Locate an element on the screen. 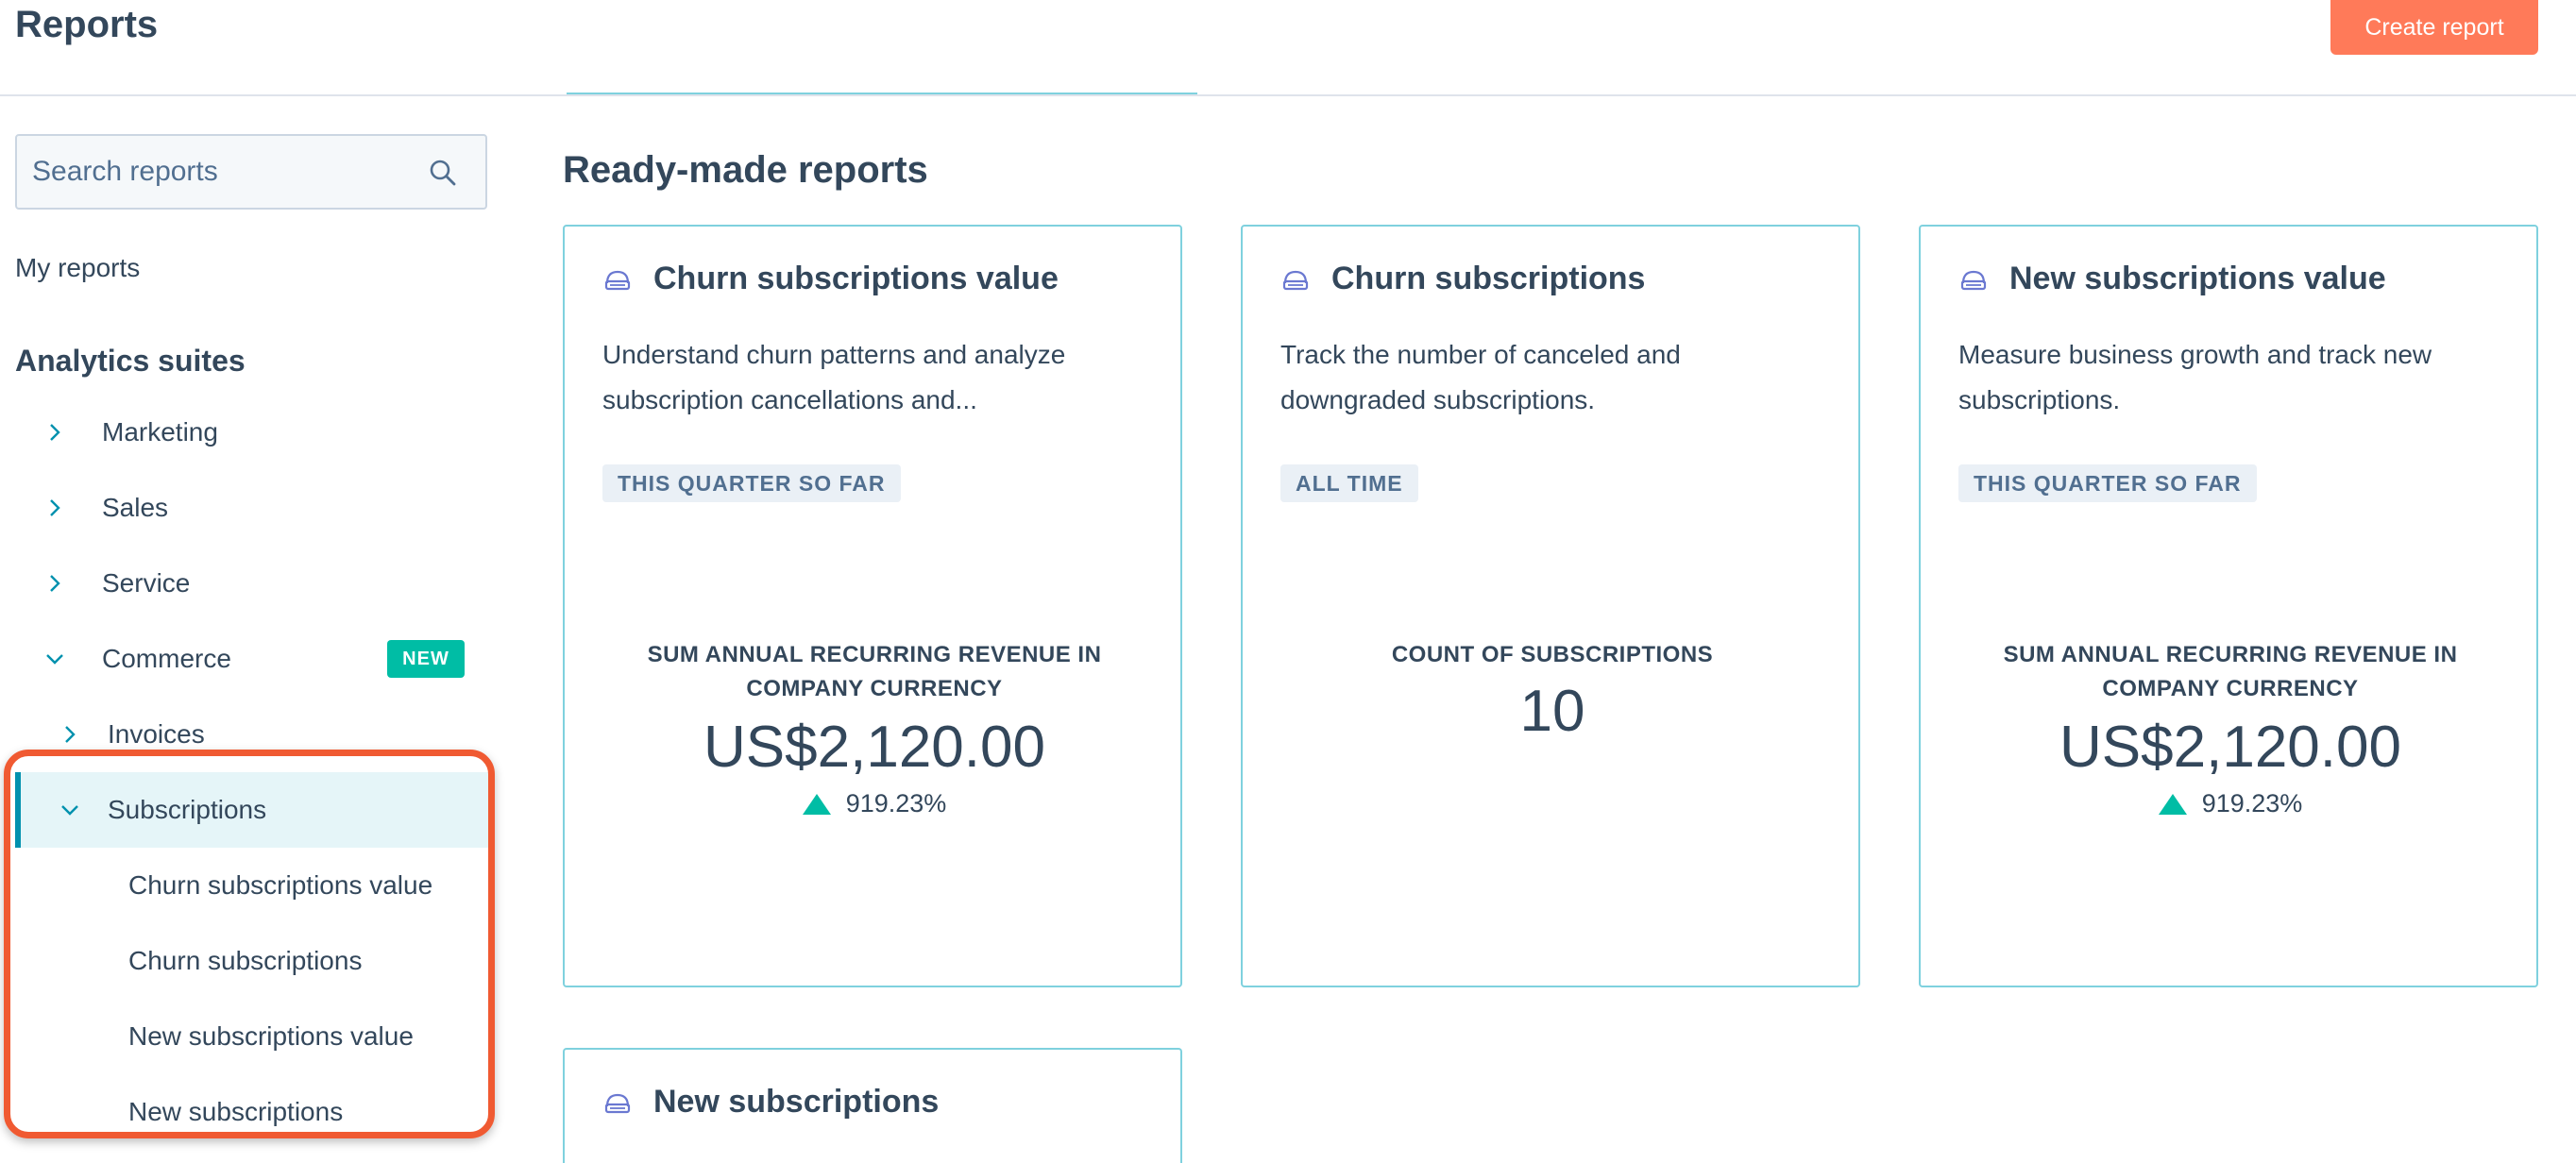  card-header: New subscriptions is located at coordinates (770, 1102).